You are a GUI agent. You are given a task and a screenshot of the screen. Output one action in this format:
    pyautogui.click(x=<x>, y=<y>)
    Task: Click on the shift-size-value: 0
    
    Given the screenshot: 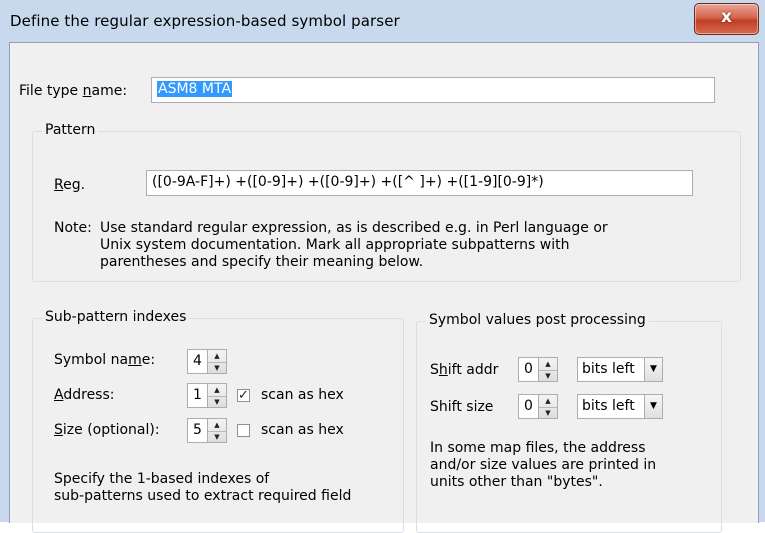 What is the action you would take?
    pyautogui.click(x=528, y=406)
    